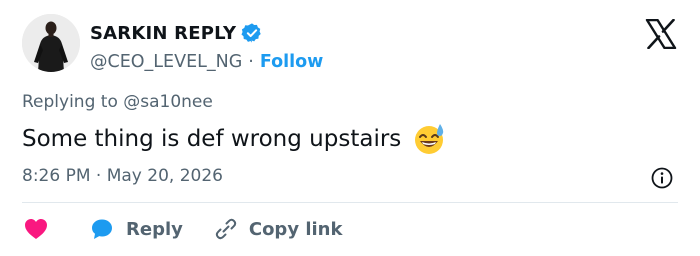  What do you see at coordinates (429, 139) in the screenshot?
I see `grinning-face-with-sweat-icon` at bounding box center [429, 139].